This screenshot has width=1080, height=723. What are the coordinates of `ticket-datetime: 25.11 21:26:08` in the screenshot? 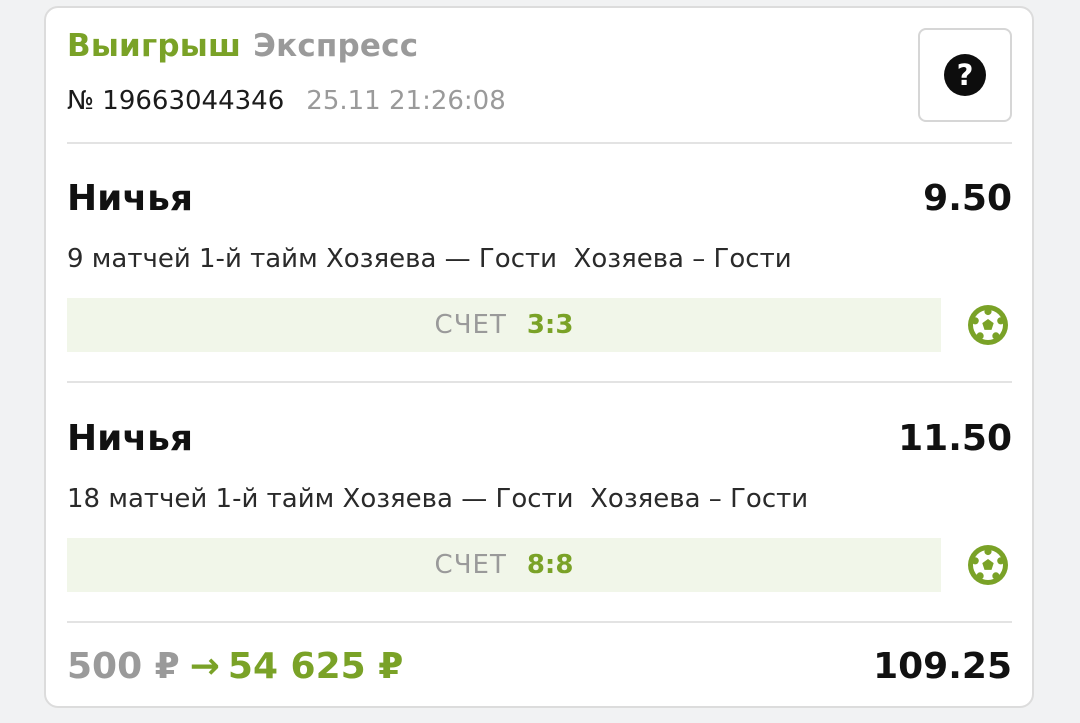 It's located at (406, 101).